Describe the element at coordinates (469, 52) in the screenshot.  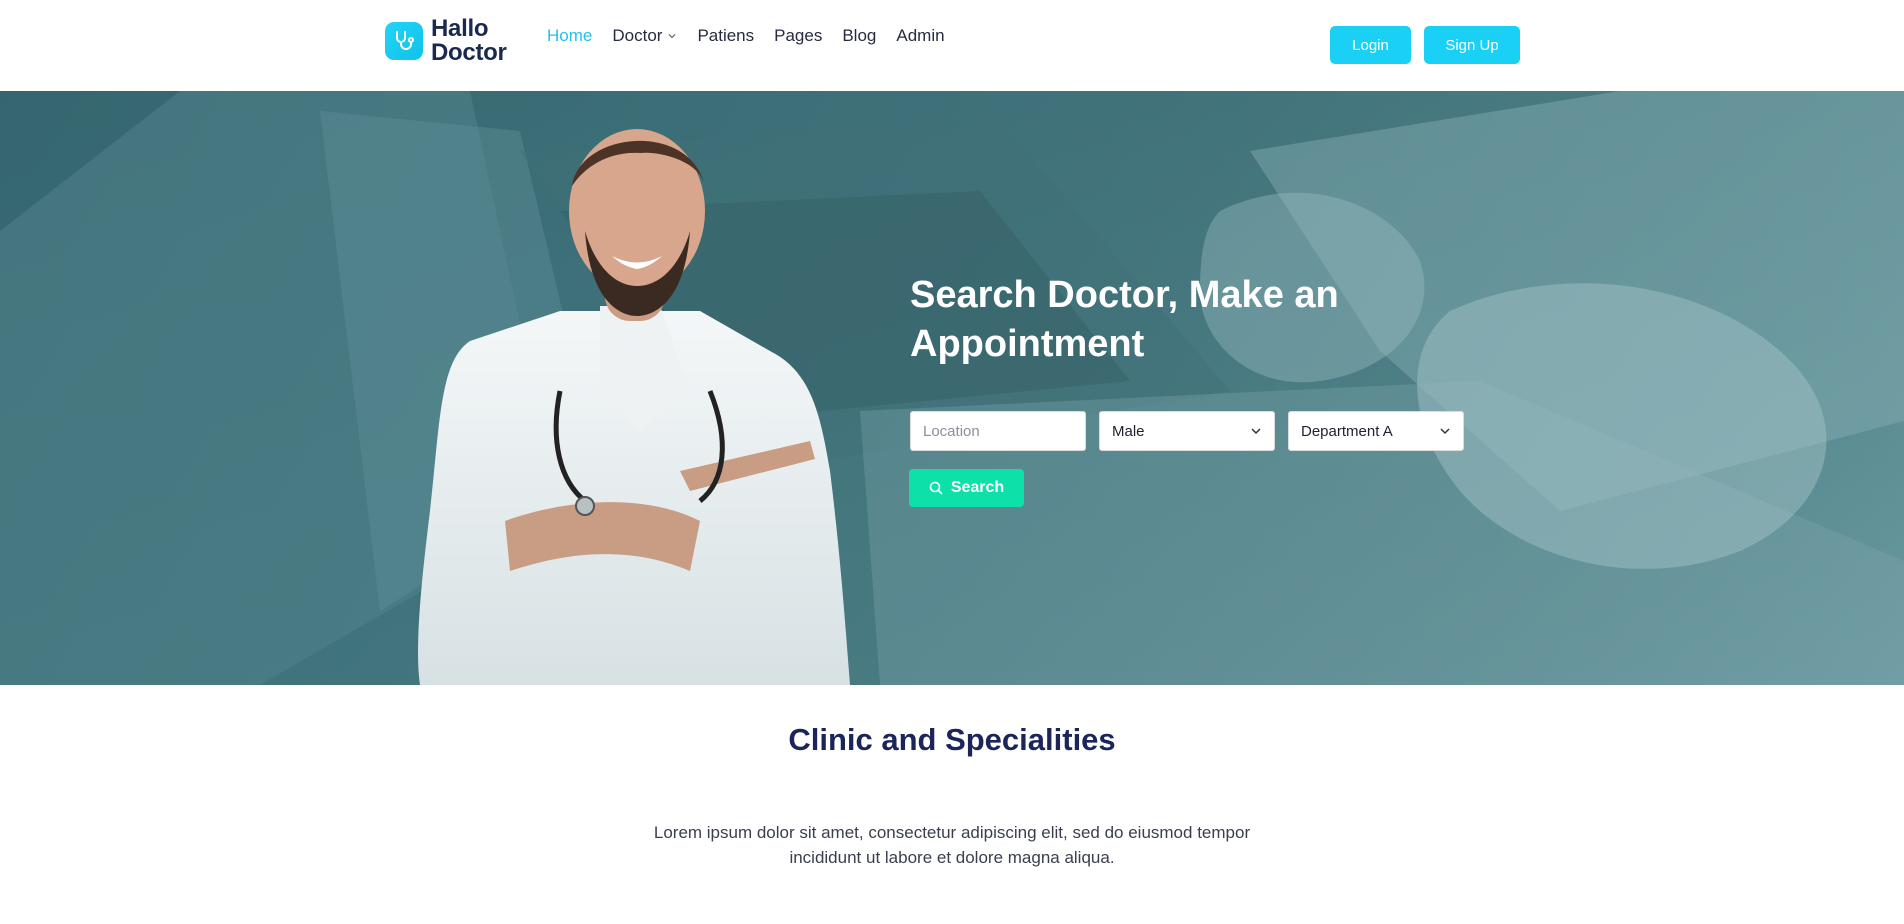
I see `brand-name-line2: Doctor` at that location.